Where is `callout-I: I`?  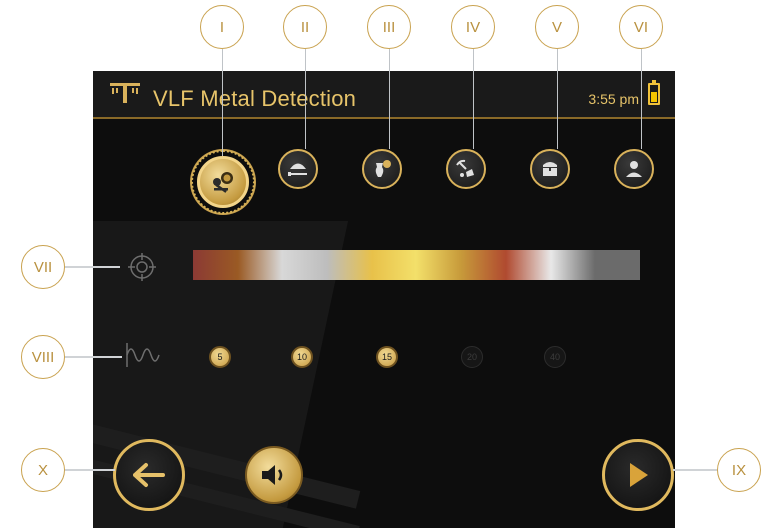
callout-I: I is located at coordinates (222, 27).